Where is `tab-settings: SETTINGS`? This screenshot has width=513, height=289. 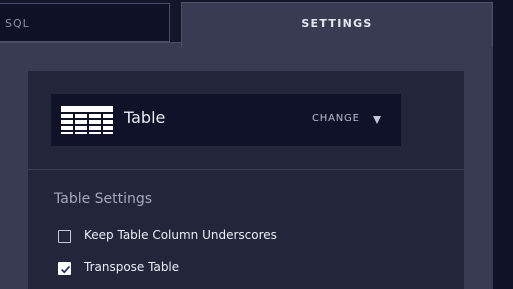
tab-settings: SETTINGS is located at coordinates (337, 24).